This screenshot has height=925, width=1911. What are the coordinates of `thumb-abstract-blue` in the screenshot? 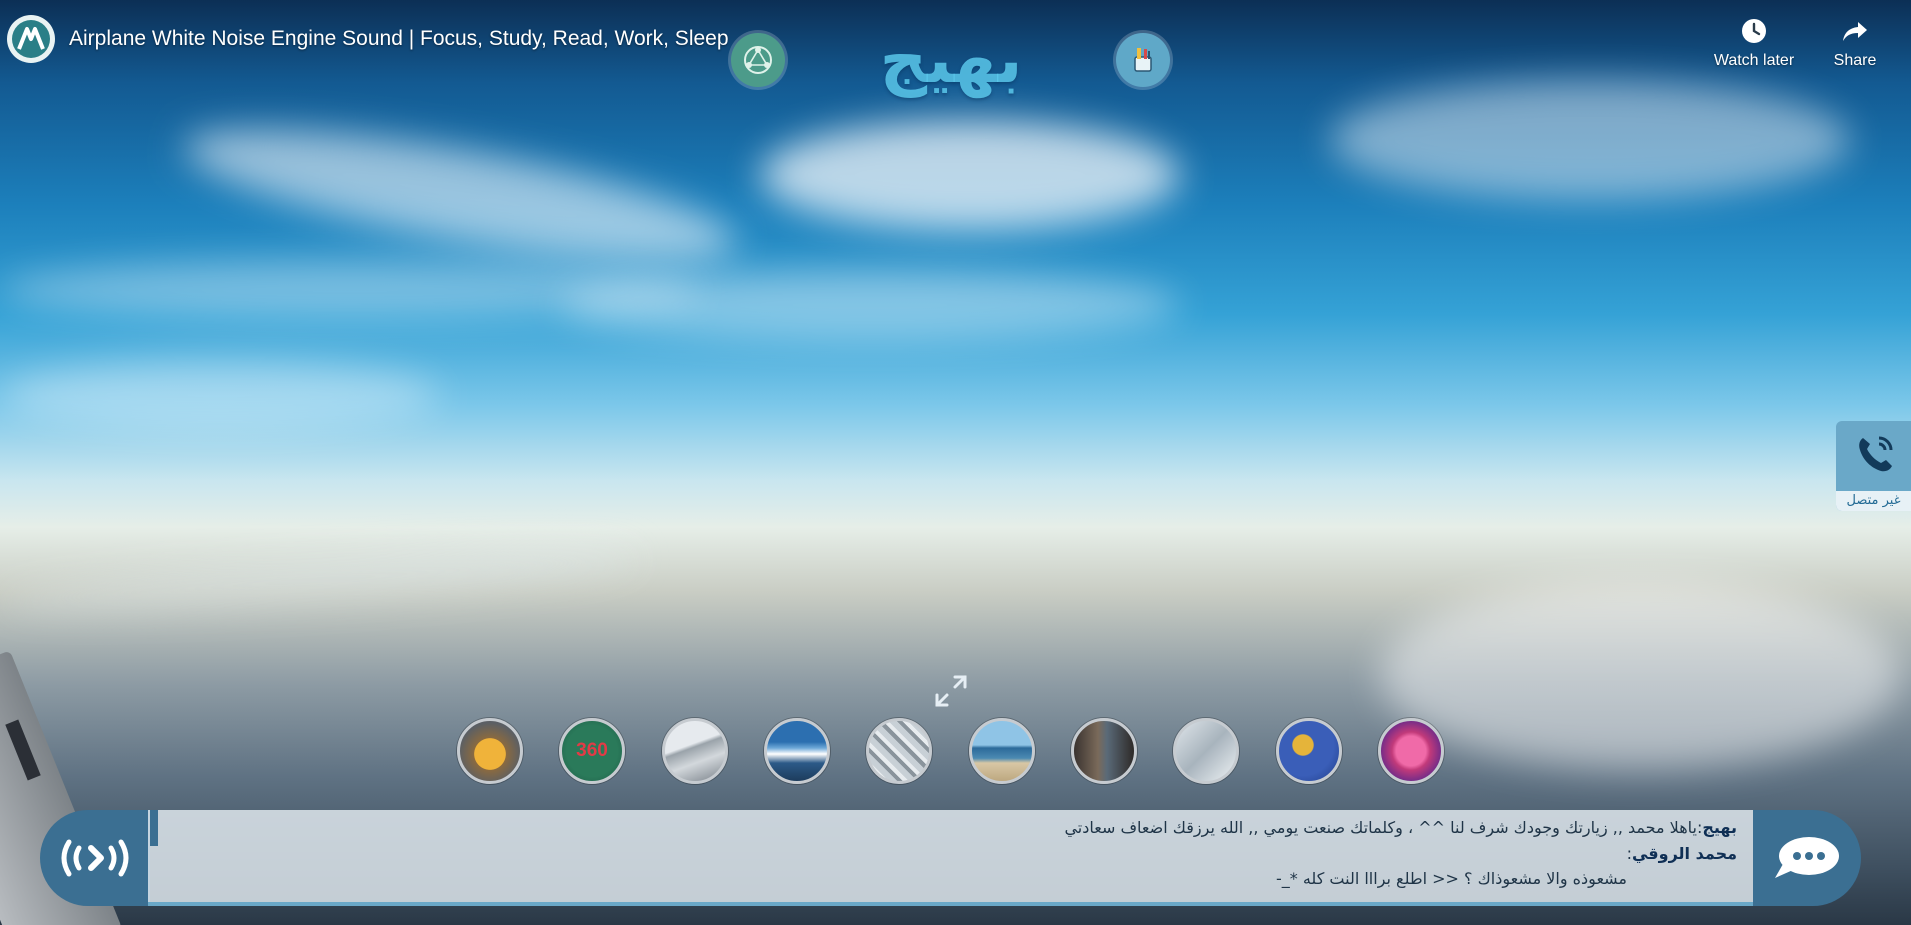 It's located at (1309, 751).